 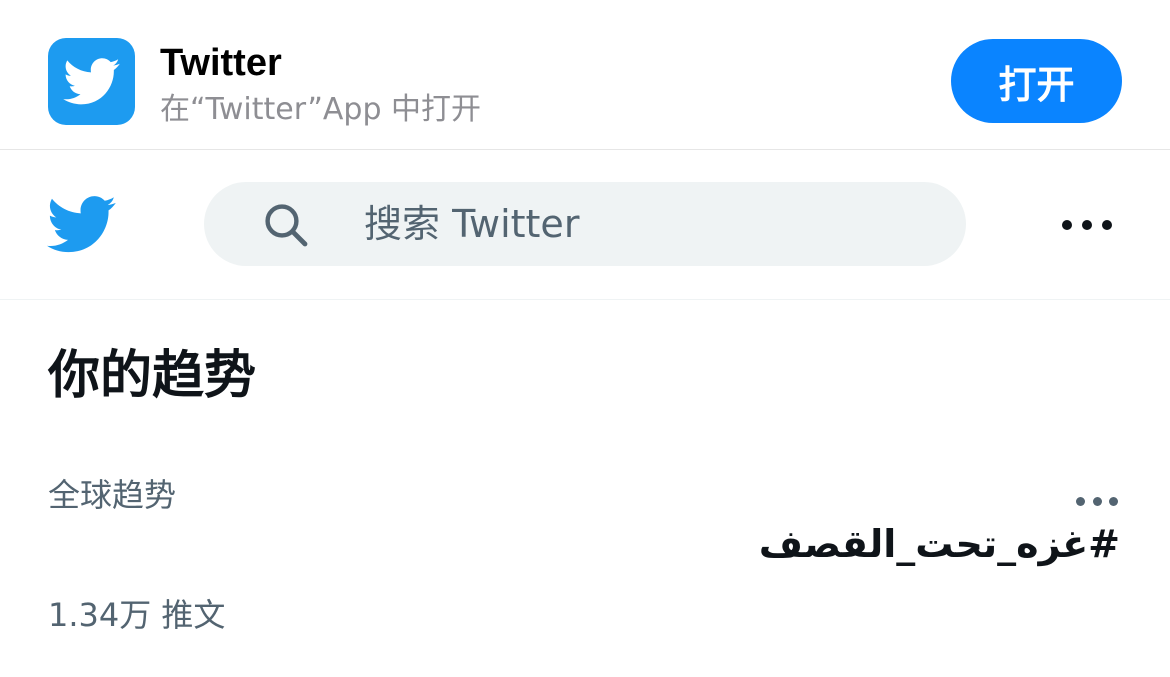 What do you see at coordinates (221, 63) in the screenshot?
I see `app-name: Twitter` at bounding box center [221, 63].